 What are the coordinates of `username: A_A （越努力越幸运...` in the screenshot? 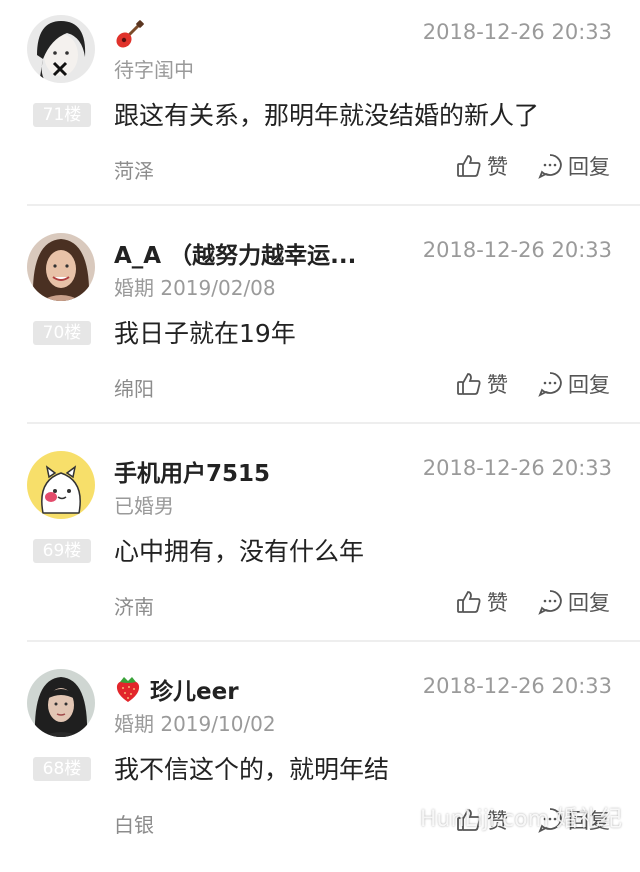 It's located at (235, 253).